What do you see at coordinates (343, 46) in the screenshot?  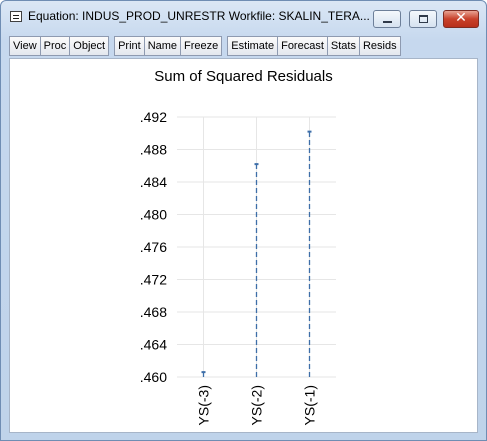 I see `stats-button: Stats` at bounding box center [343, 46].